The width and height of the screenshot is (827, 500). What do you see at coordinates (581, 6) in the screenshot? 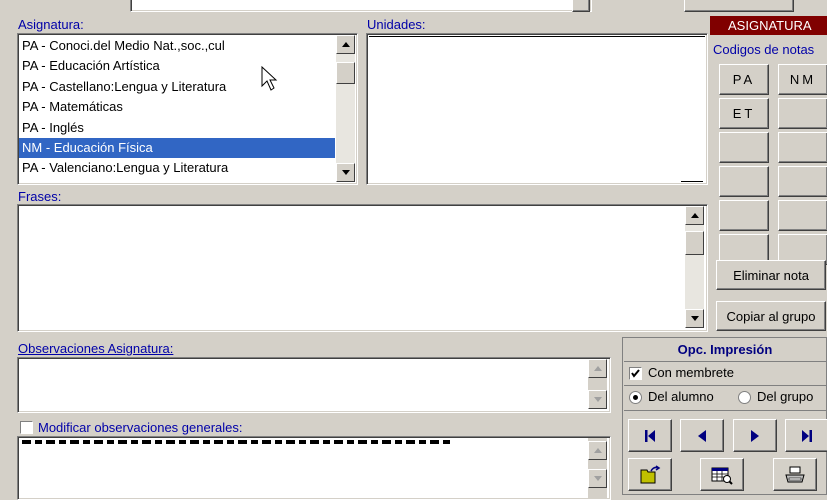
I see `top-scroll-button` at bounding box center [581, 6].